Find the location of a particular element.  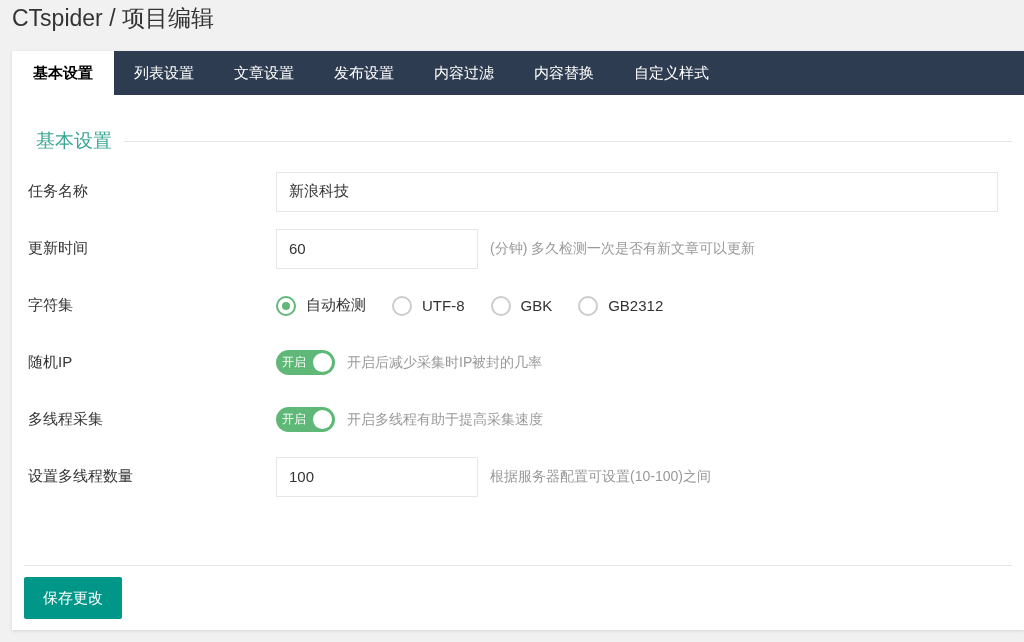

hint-text: 根据服务器配置可设置(10-100)之间 is located at coordinates (600, 476).